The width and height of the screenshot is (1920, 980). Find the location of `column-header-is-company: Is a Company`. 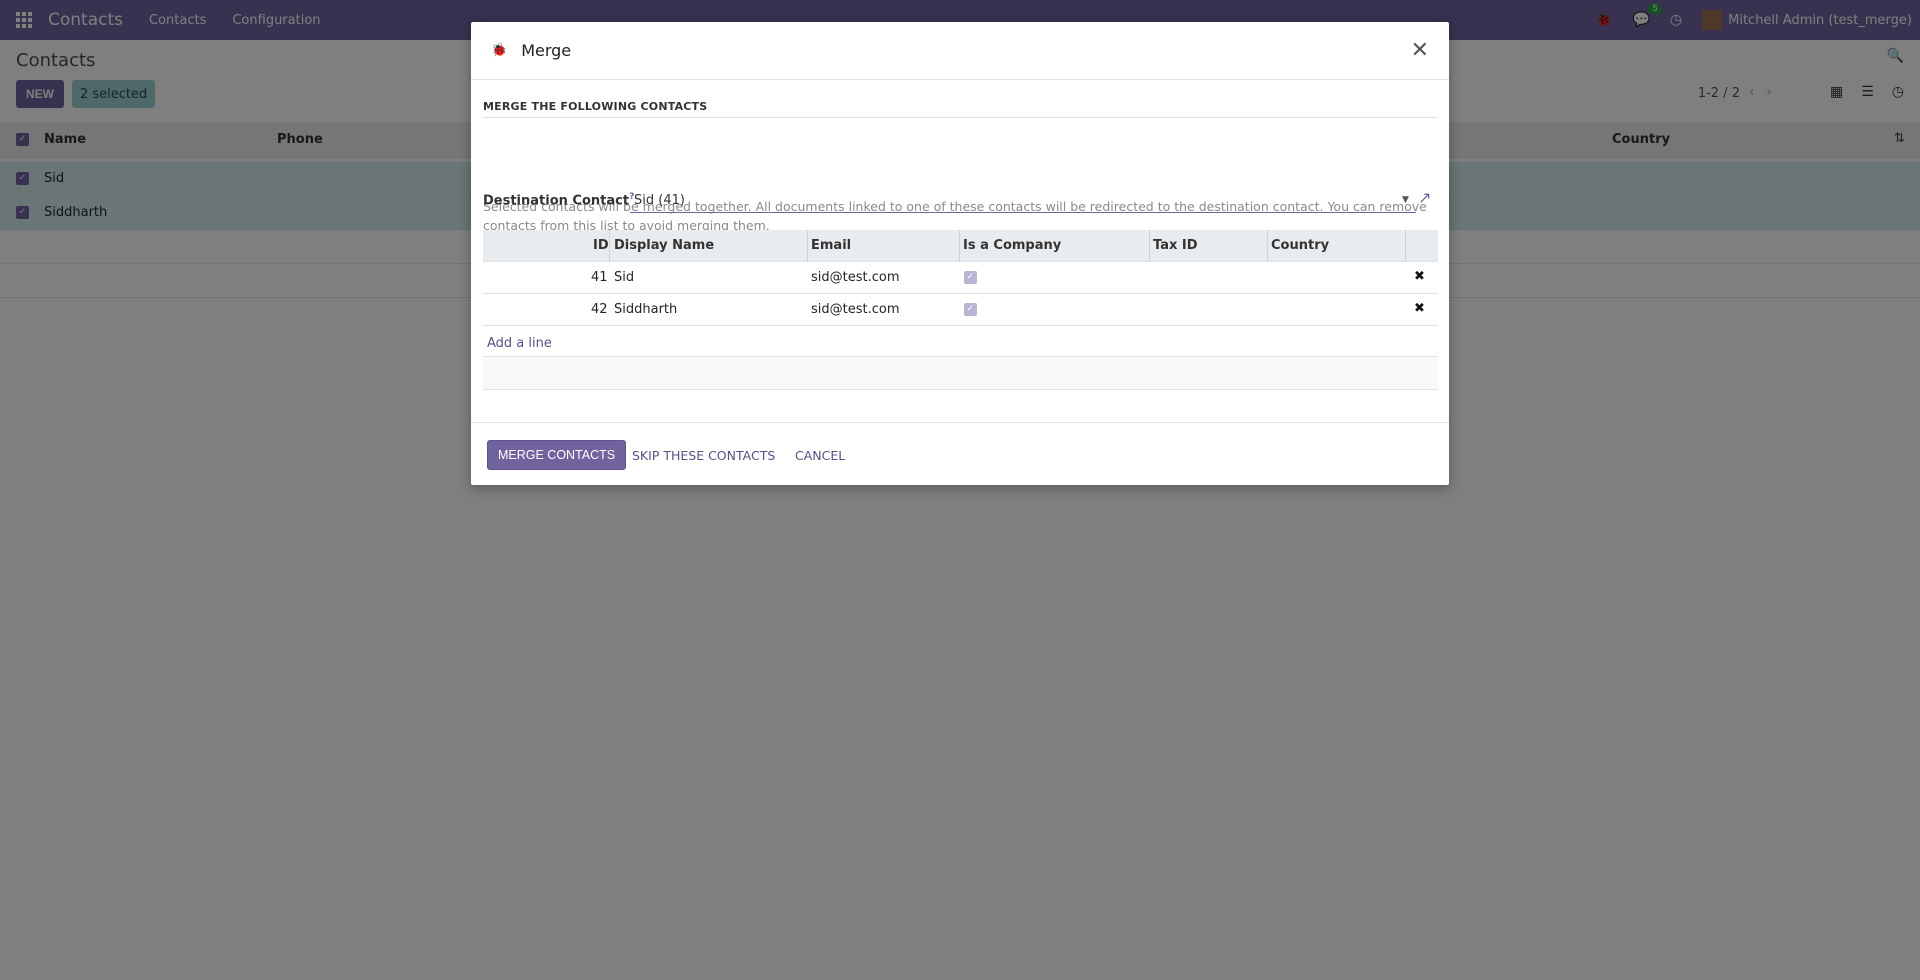

column-header-is-company: Is a Company is located at coordinates (1012, 245).